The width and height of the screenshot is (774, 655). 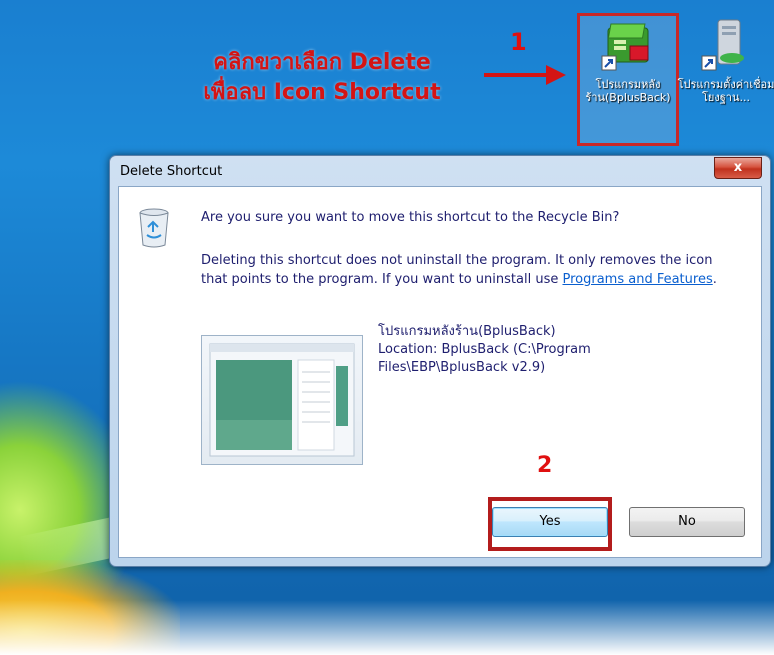 I want to click on dialog-titlebar: Delete Shortcut x, so click(x=440, y=171).